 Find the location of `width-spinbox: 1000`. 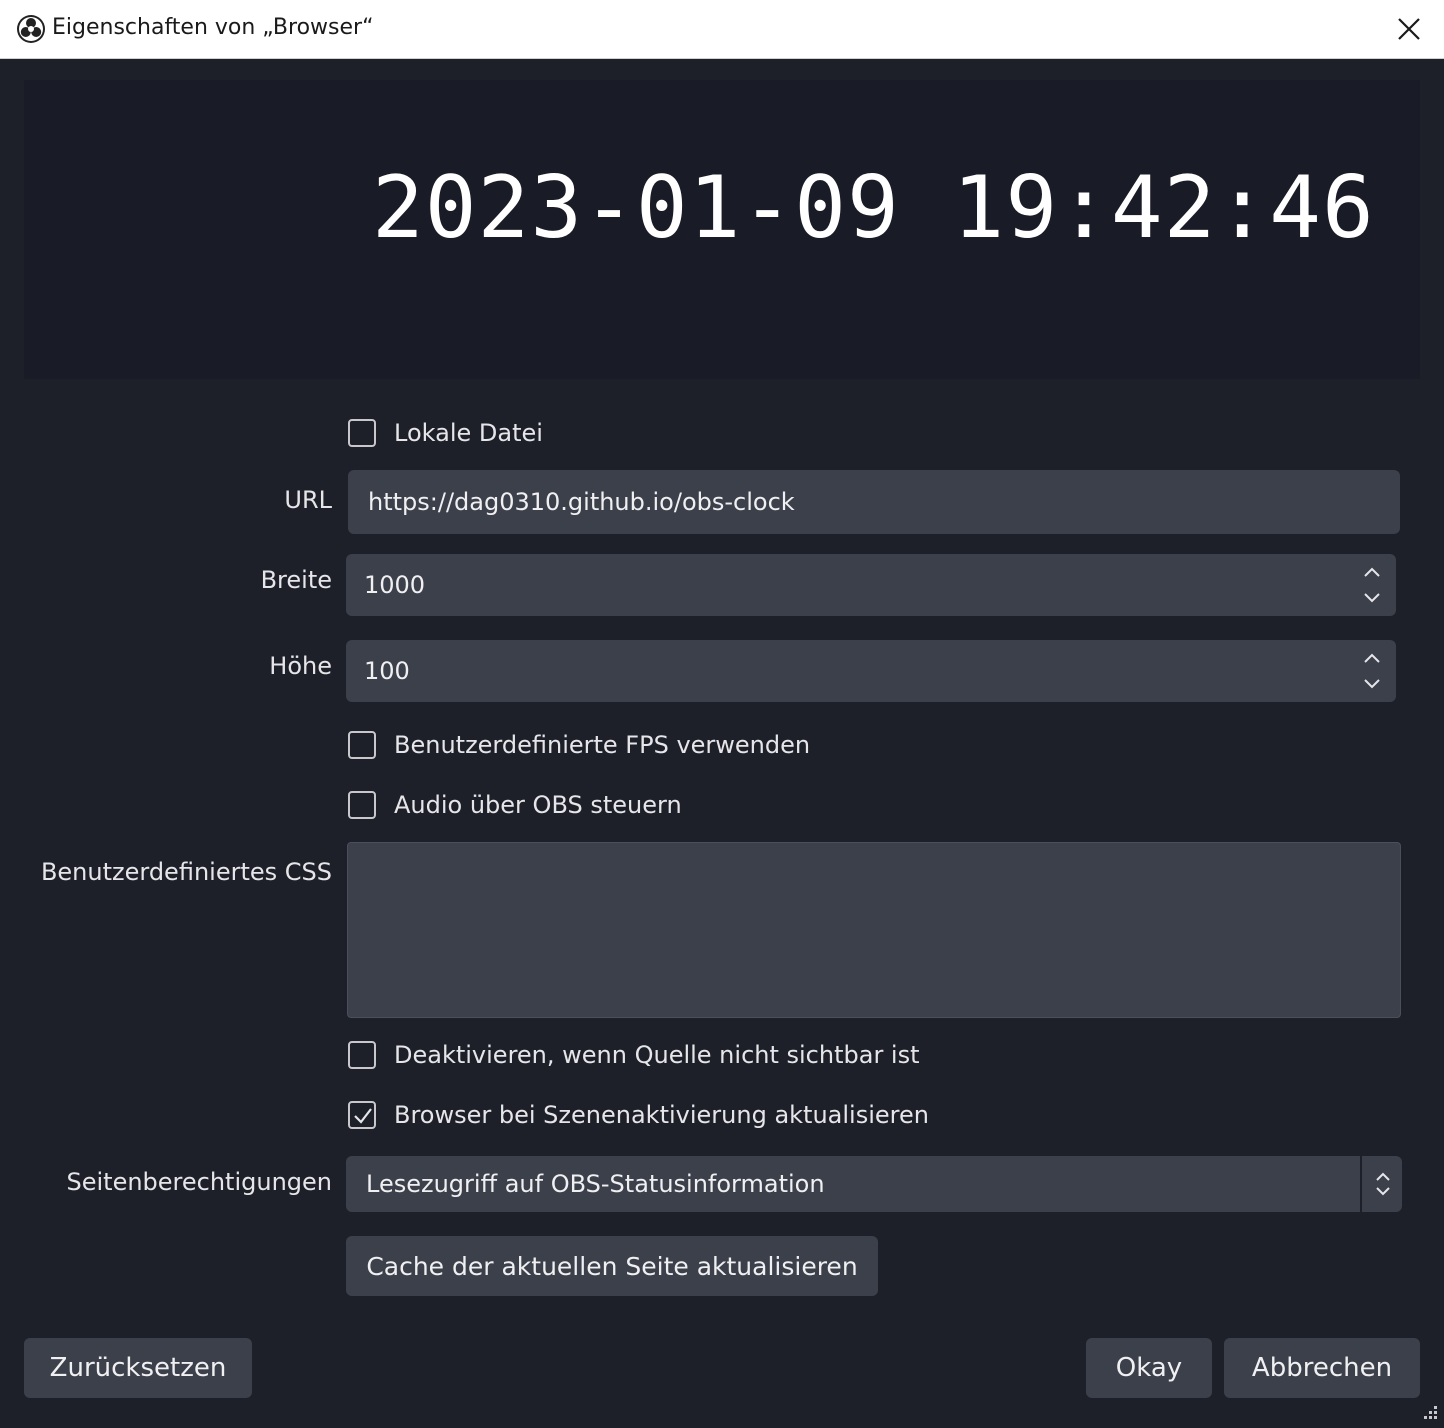

width-spinbox: 1000 is located at coordinates (871, 585).